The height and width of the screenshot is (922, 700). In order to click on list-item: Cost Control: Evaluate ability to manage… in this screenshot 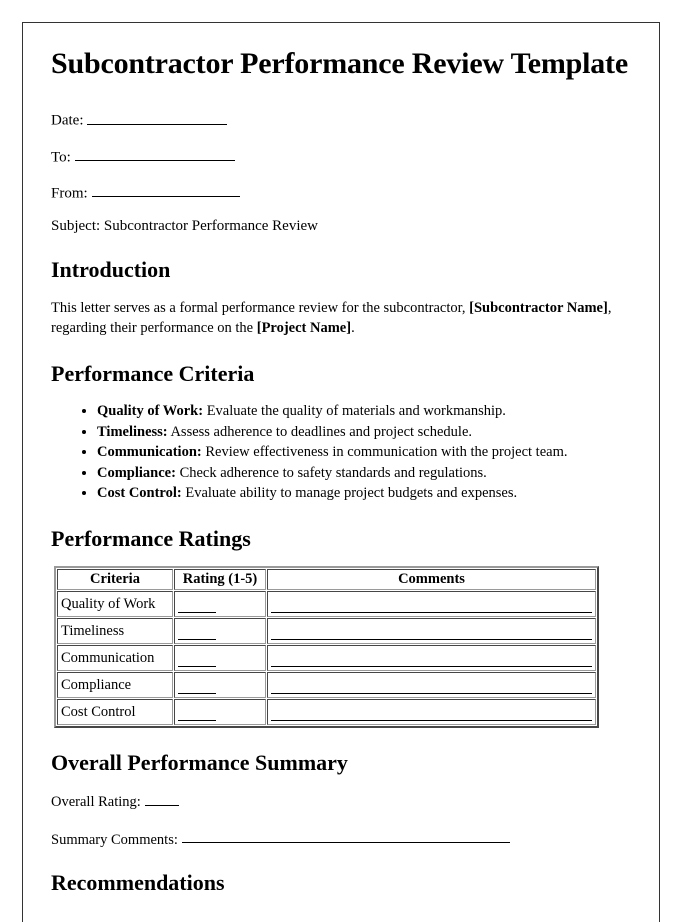, I will do `click(364, 493)`.